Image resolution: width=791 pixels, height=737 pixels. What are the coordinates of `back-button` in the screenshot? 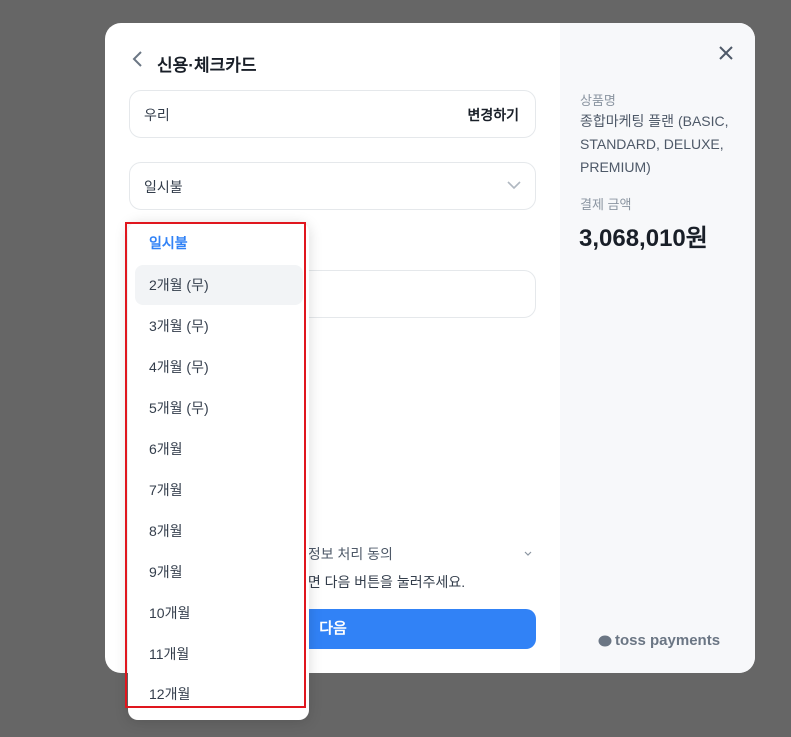 It's located at (139, 59).